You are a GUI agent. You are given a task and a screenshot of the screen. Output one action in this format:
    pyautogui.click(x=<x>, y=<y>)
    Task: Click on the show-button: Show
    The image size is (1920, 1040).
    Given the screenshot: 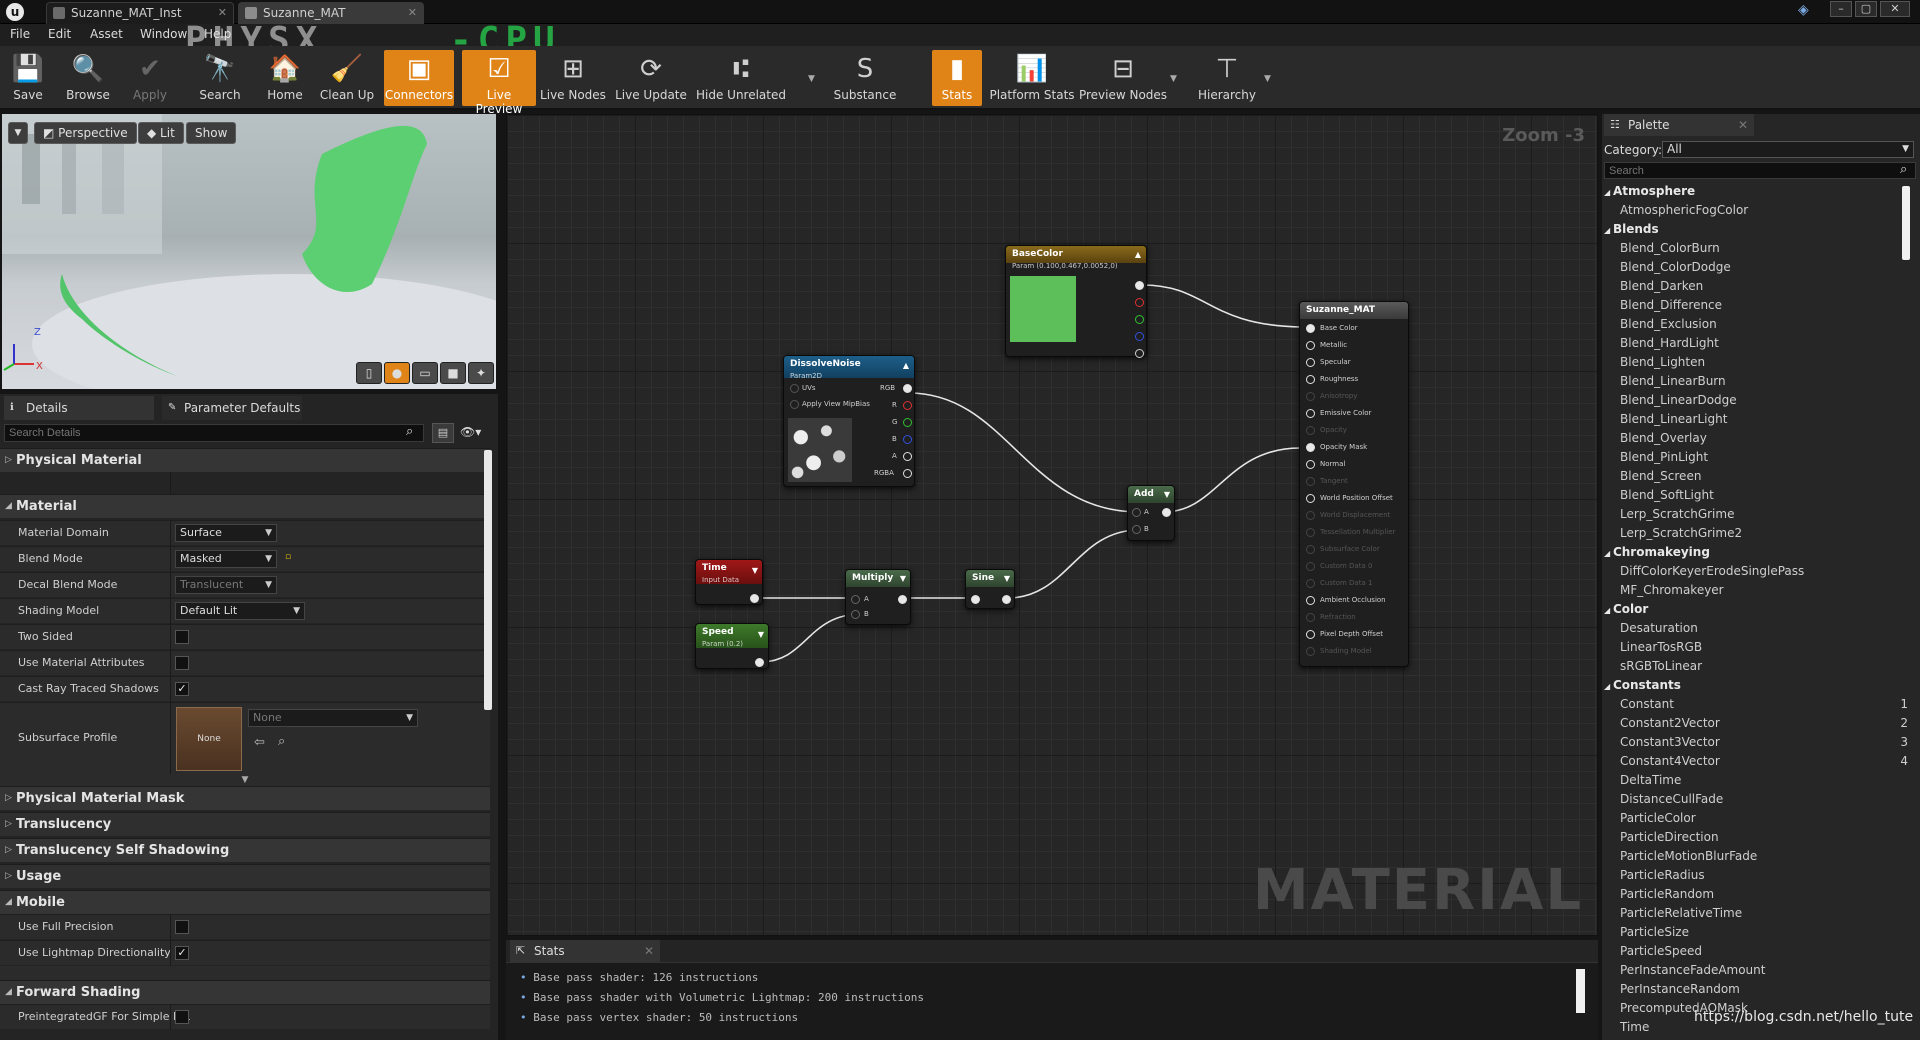 What is the action you would take?
    pyautogui.click(x=211, y=133)
    